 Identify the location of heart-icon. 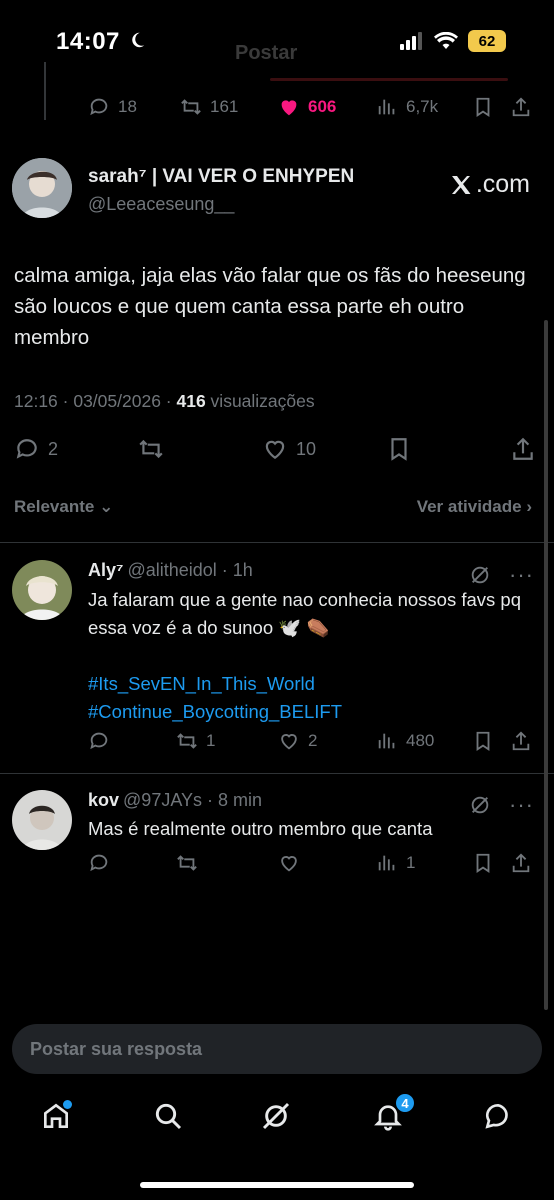
(275, 449).